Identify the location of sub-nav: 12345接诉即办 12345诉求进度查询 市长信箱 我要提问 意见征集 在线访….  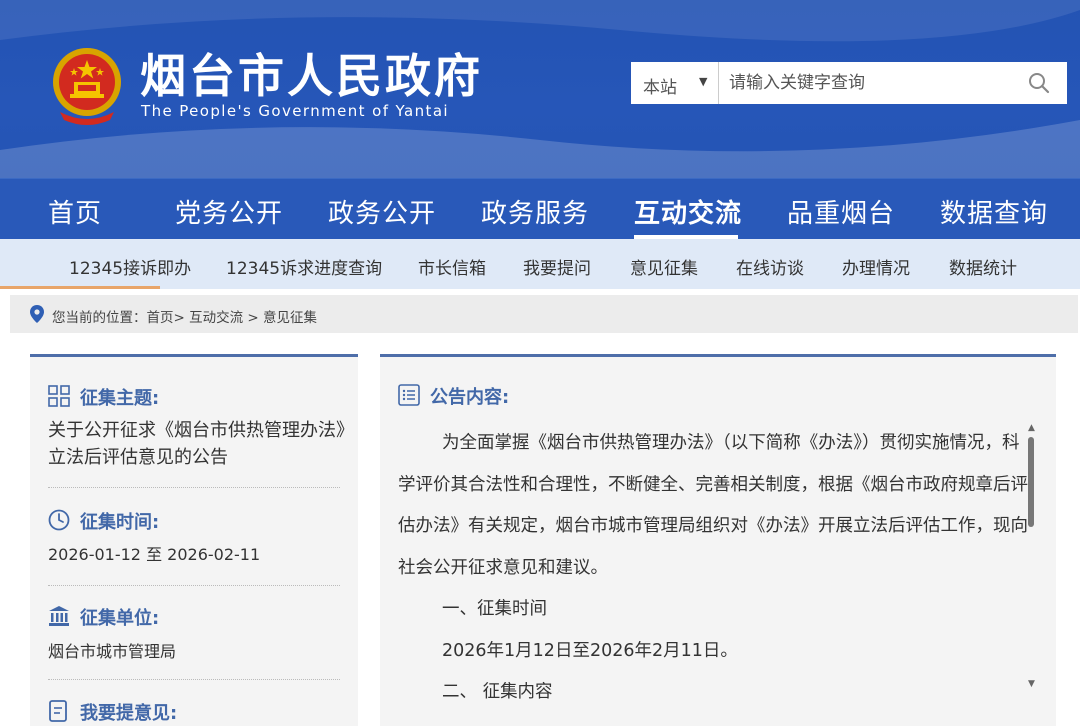
(540, 264).